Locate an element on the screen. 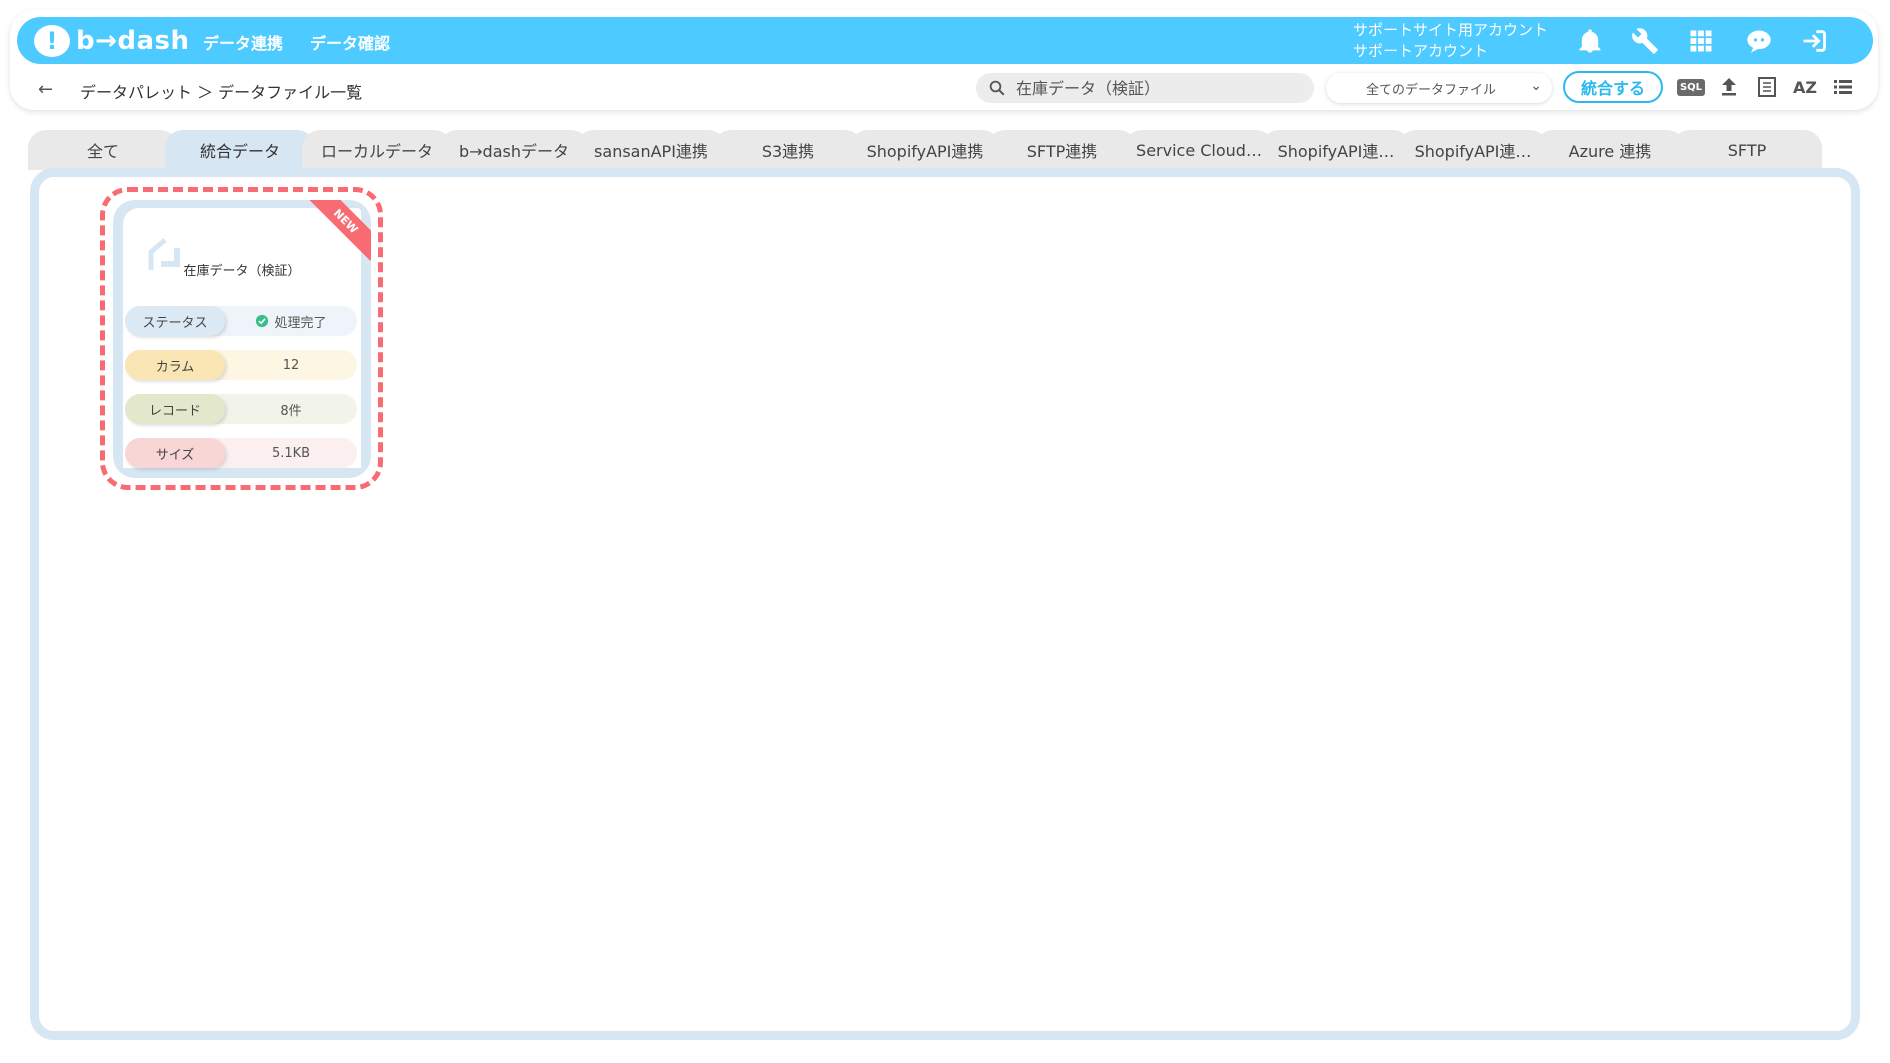  sort-az-icon: AZ is located at coordinates (1805, 87).